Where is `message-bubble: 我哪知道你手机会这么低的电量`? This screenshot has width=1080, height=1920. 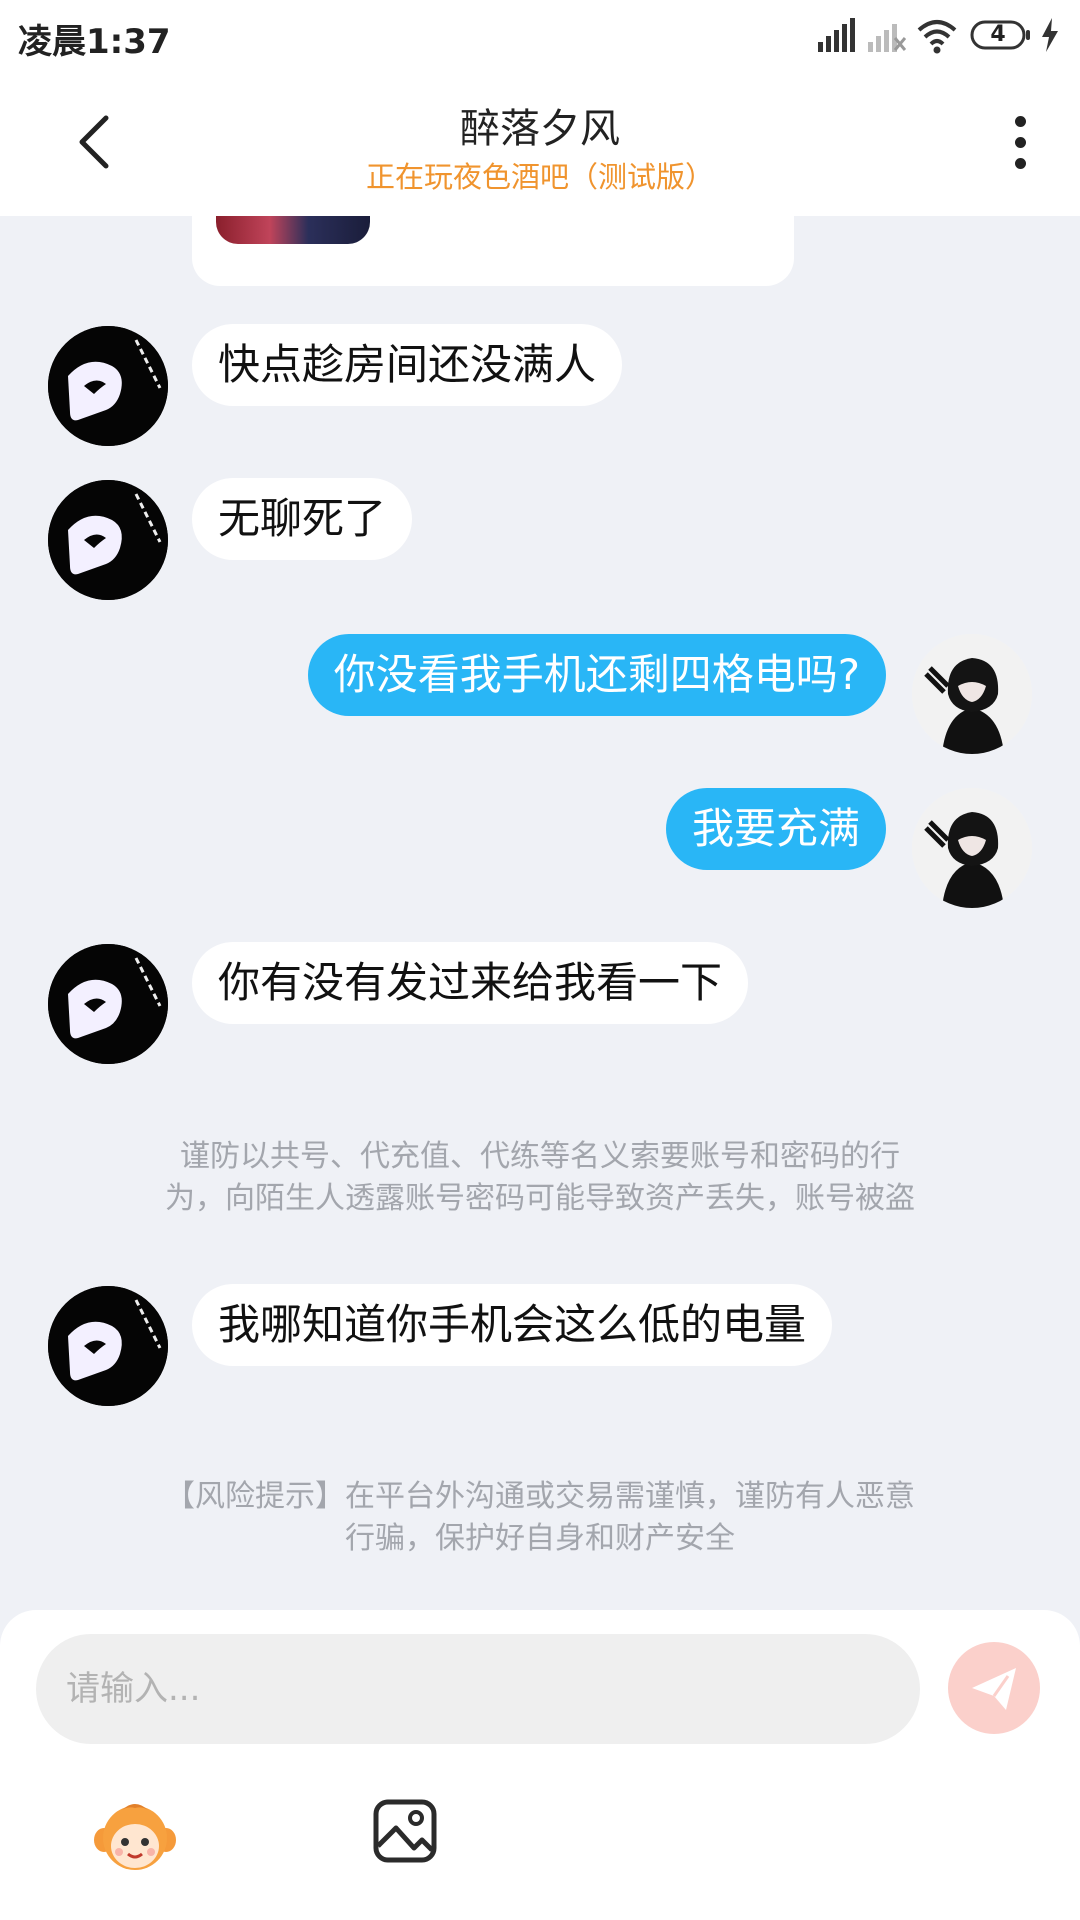 message-bubble: 我哪知道你手机会这么低的电量 is located at coordinates (512, 1325).